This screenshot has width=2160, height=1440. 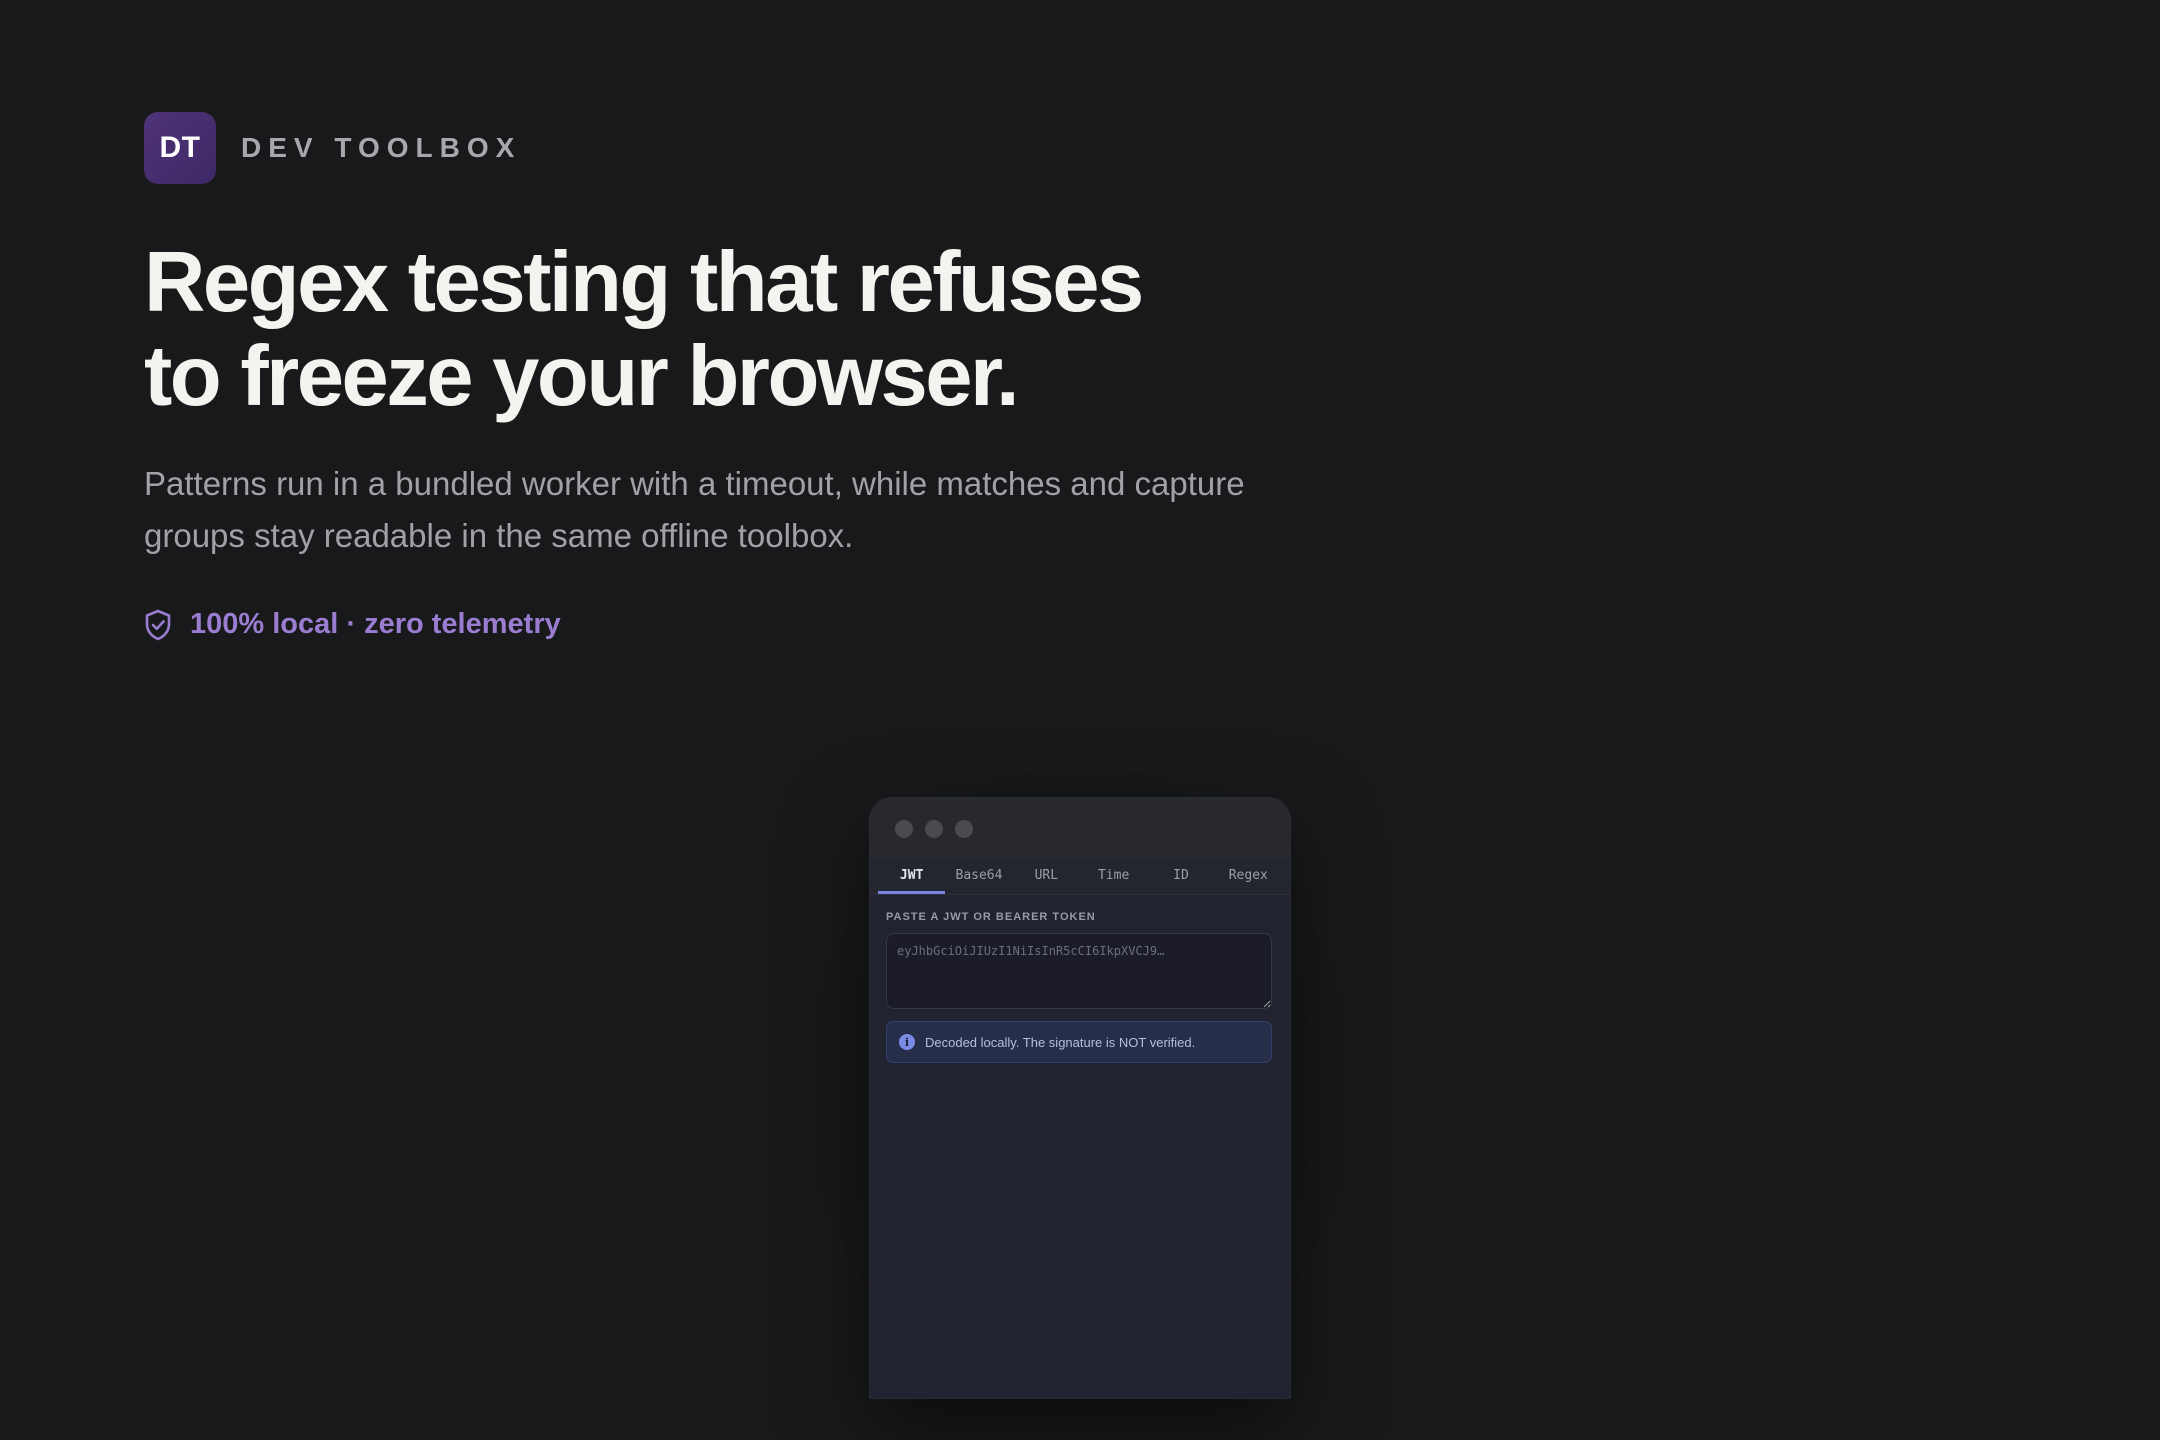 I want to click on tab-jwt: JWT, so click(x=912, y=877).